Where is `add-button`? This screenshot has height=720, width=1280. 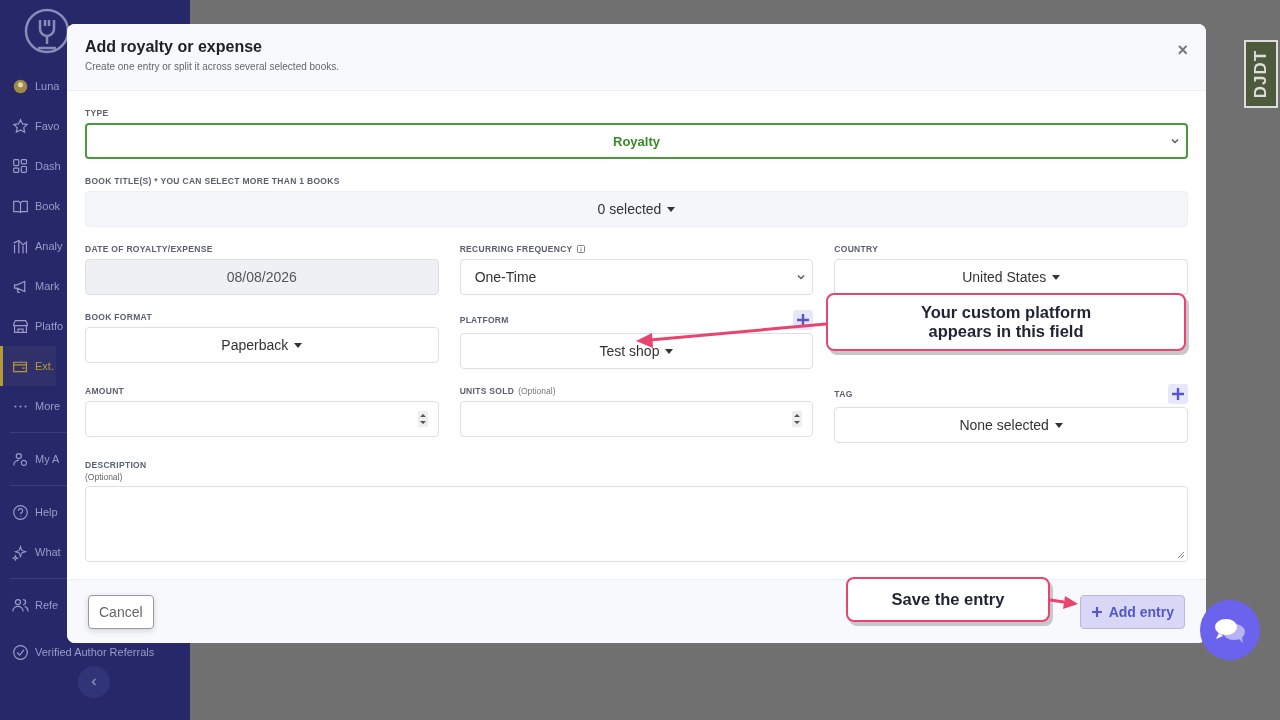 add-button is located at coordinates (1178, 394).